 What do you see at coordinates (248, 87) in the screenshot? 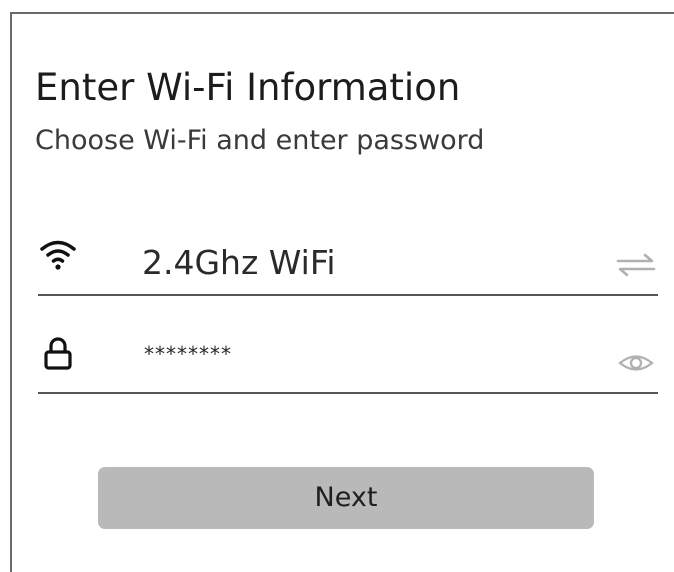
I see `page-title: Enter Wi-Fi Information` at bounding box center [248, 87].